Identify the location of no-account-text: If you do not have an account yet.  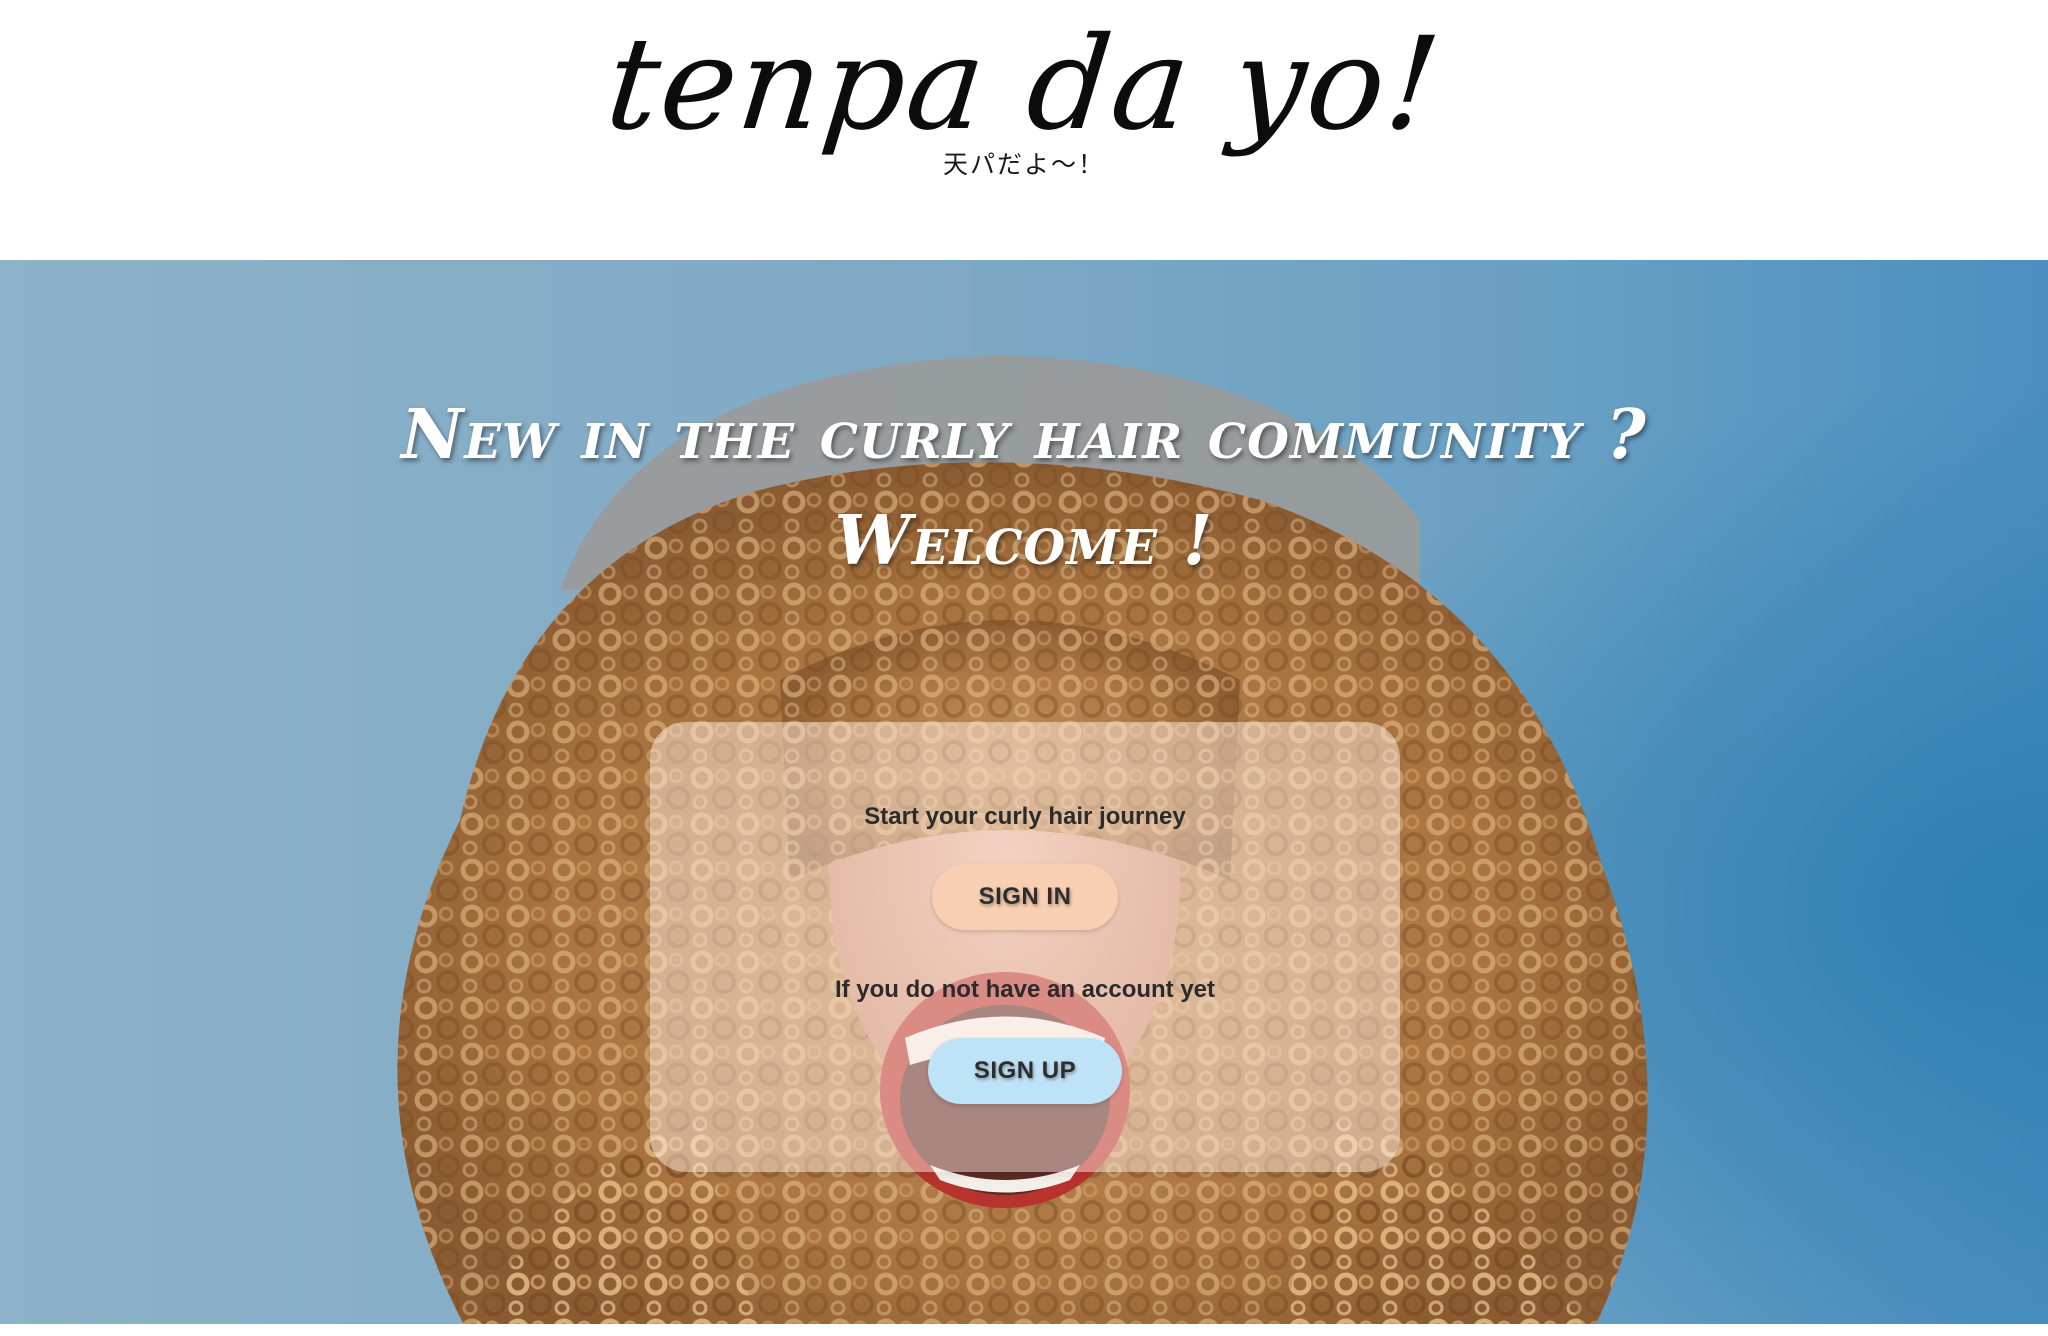
(1025, 989).